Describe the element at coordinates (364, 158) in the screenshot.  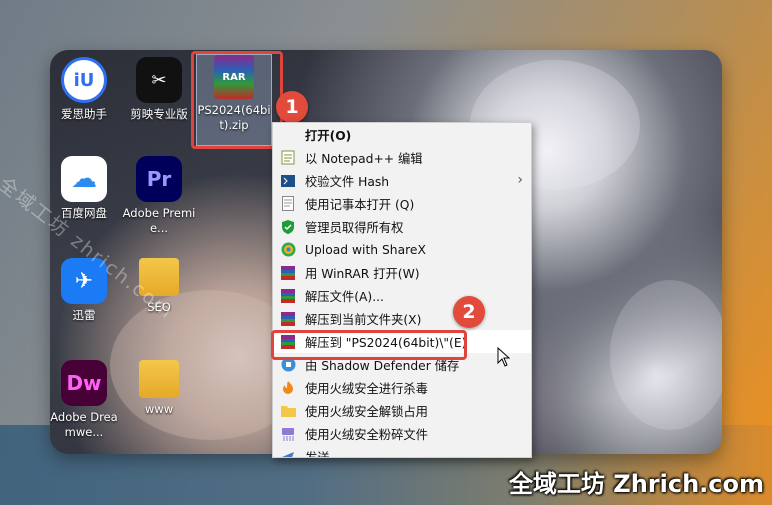
I see `menu-item-label: 以 Notepad++ 编辑` at that location.